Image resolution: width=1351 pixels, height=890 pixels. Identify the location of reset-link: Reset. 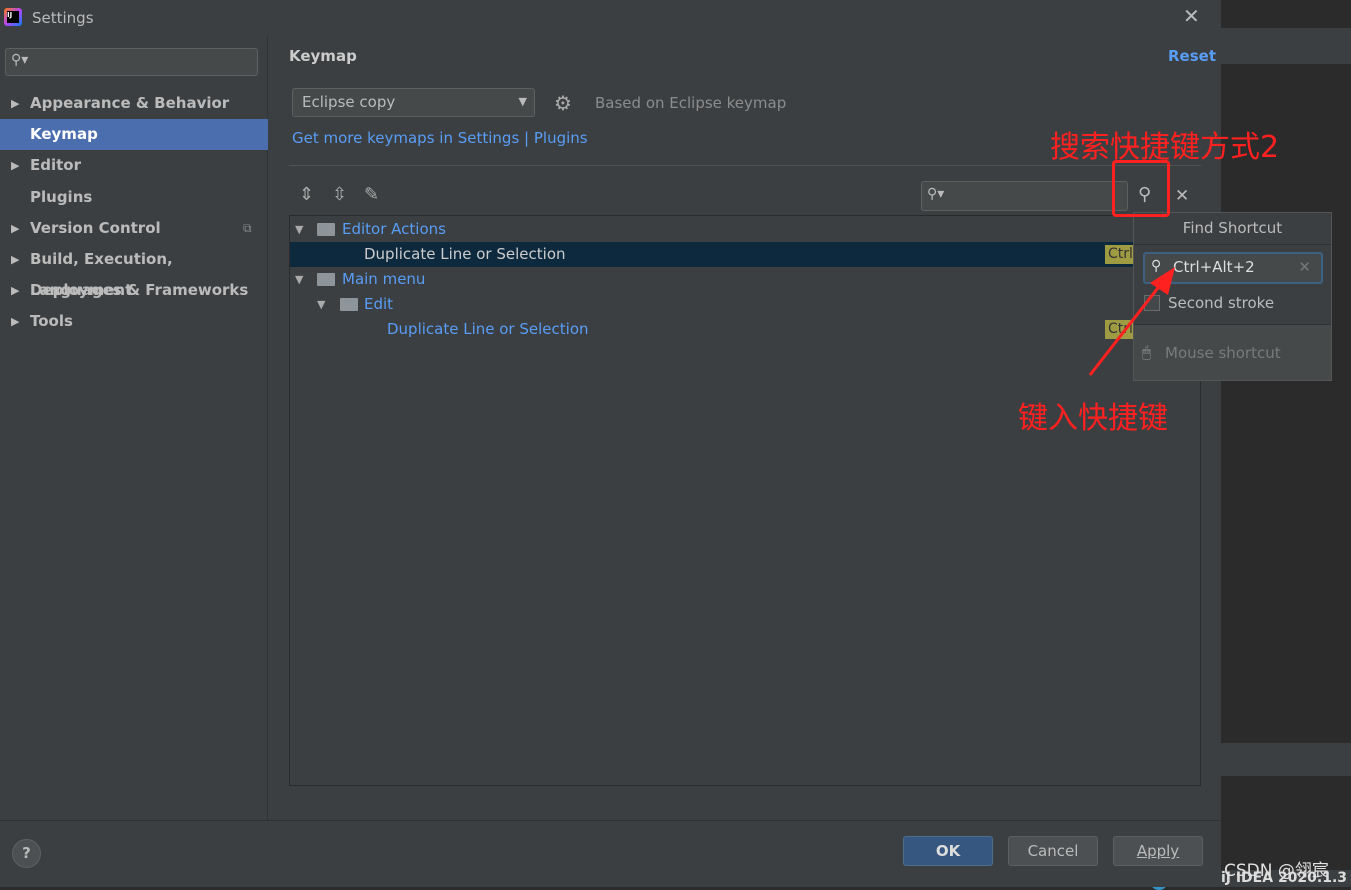
(1192, 56).